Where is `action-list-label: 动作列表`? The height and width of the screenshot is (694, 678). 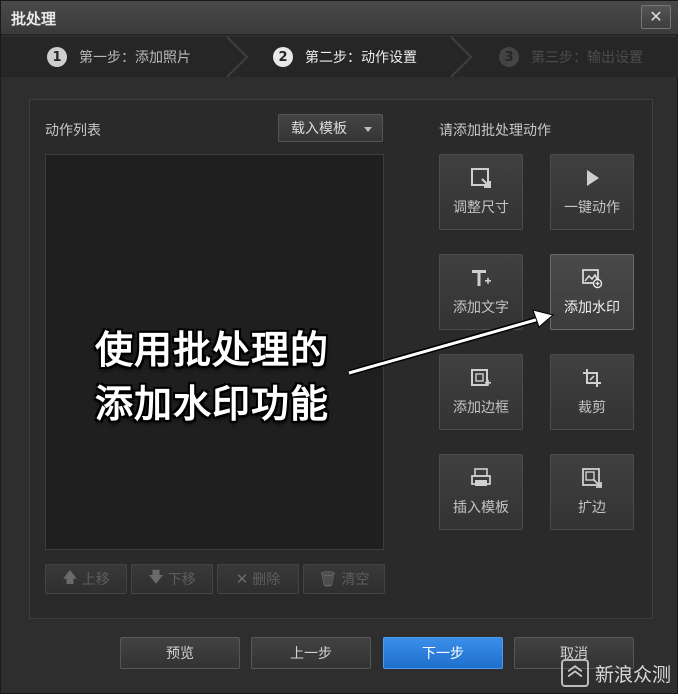 action-list-label: 动作列表 is located at coordinates (73, 131).